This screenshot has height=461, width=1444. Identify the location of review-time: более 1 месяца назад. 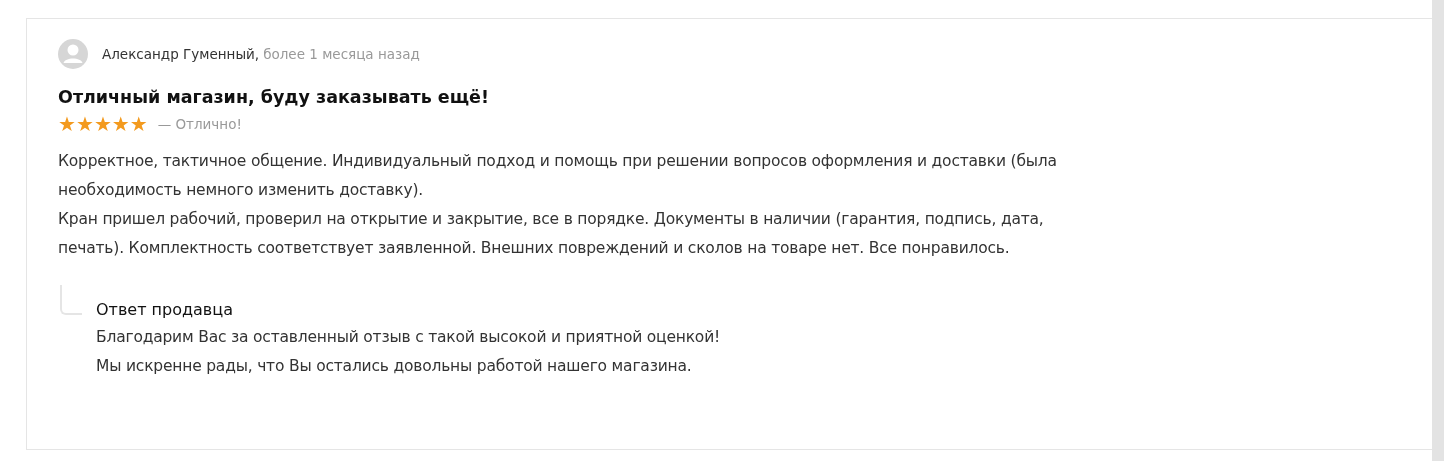
(341, 54).